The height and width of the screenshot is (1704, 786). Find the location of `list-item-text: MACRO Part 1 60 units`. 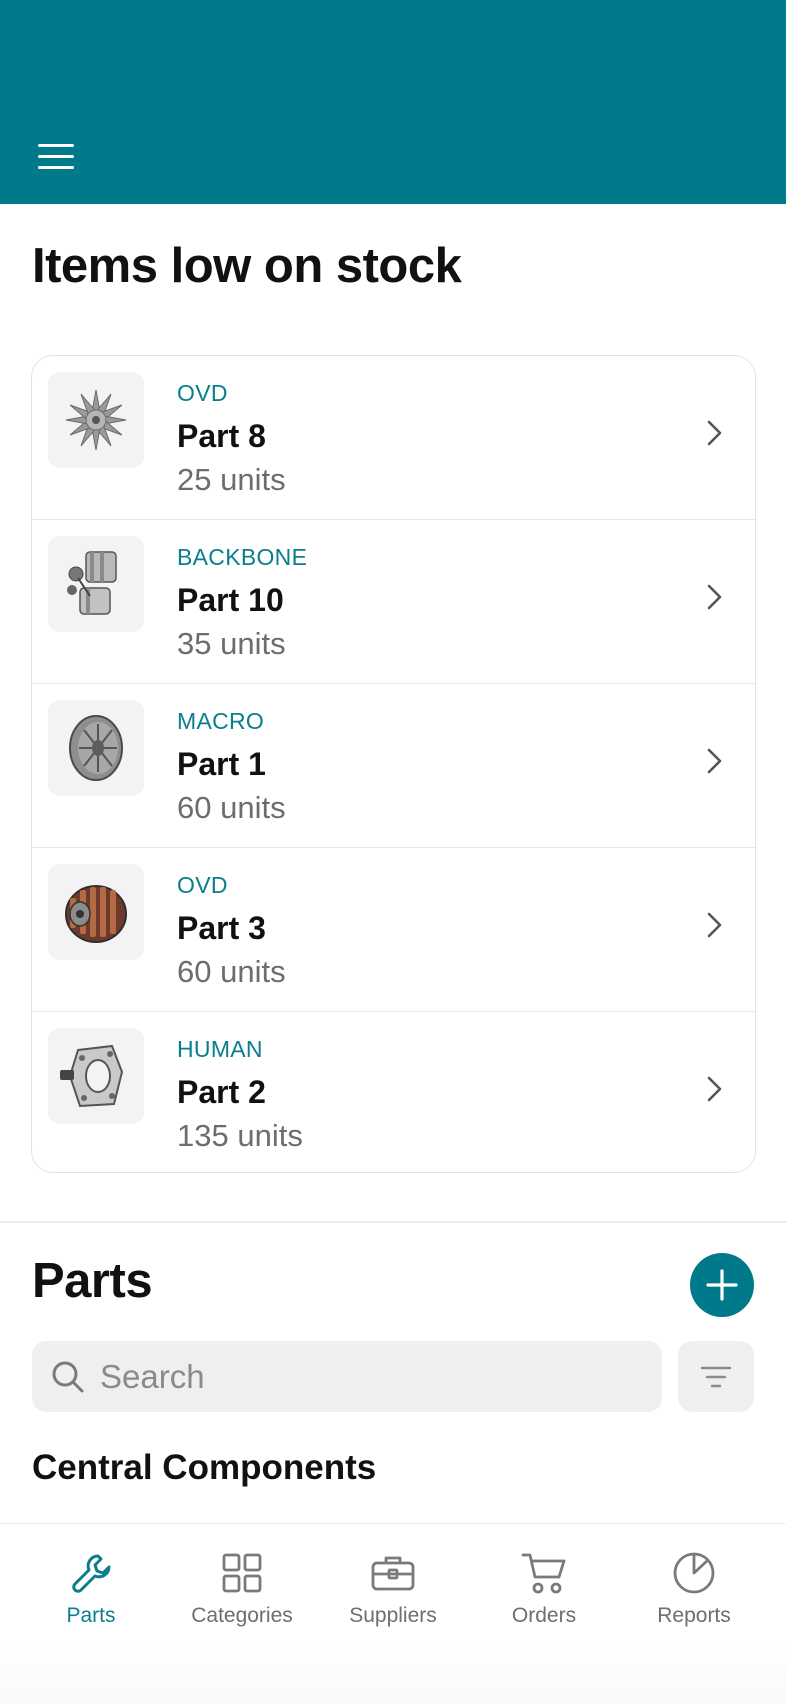

list-item-text: MACRO Part 1 60 units is located at coordinates (231, 767).